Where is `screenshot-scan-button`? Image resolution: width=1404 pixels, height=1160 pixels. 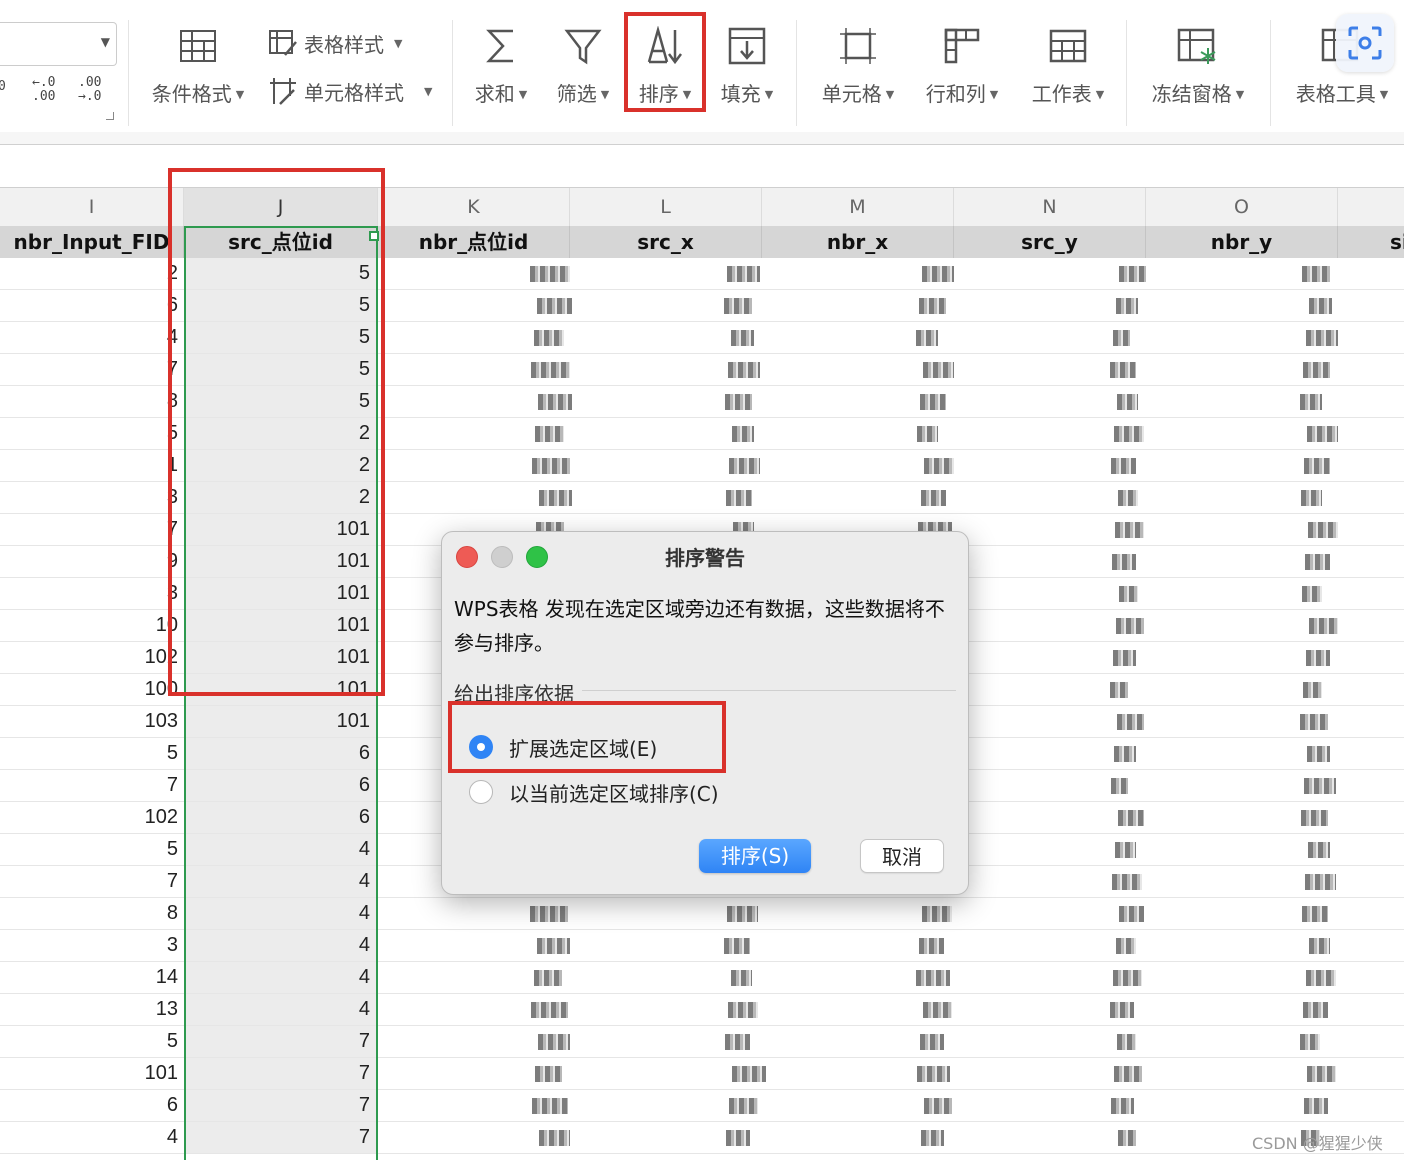 screenshot-scan-button is located at coordinates (1365, 43).